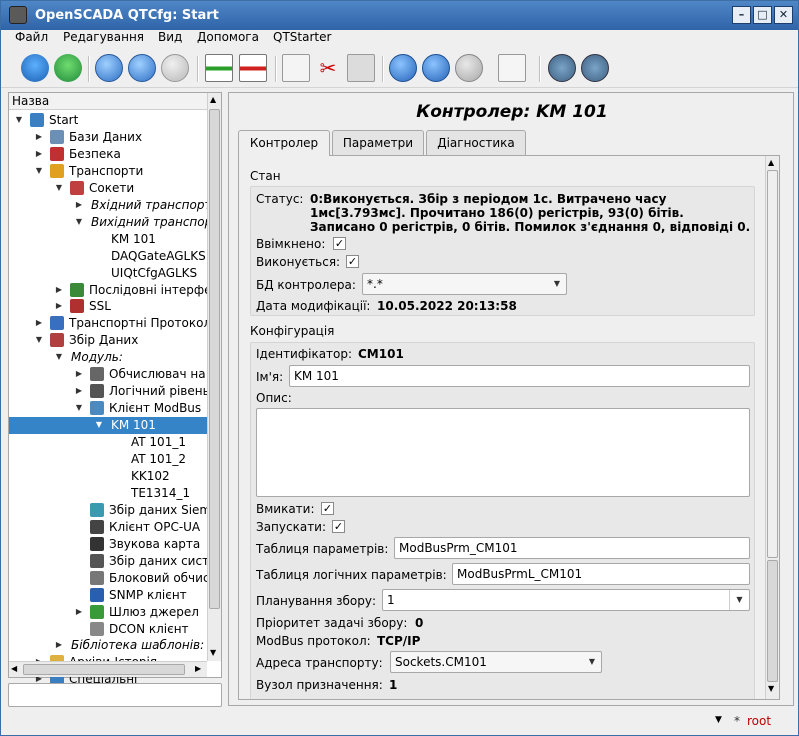 This screenshot has height=736, width=799. I want to click on maximize-button: □, so click(762, 15).